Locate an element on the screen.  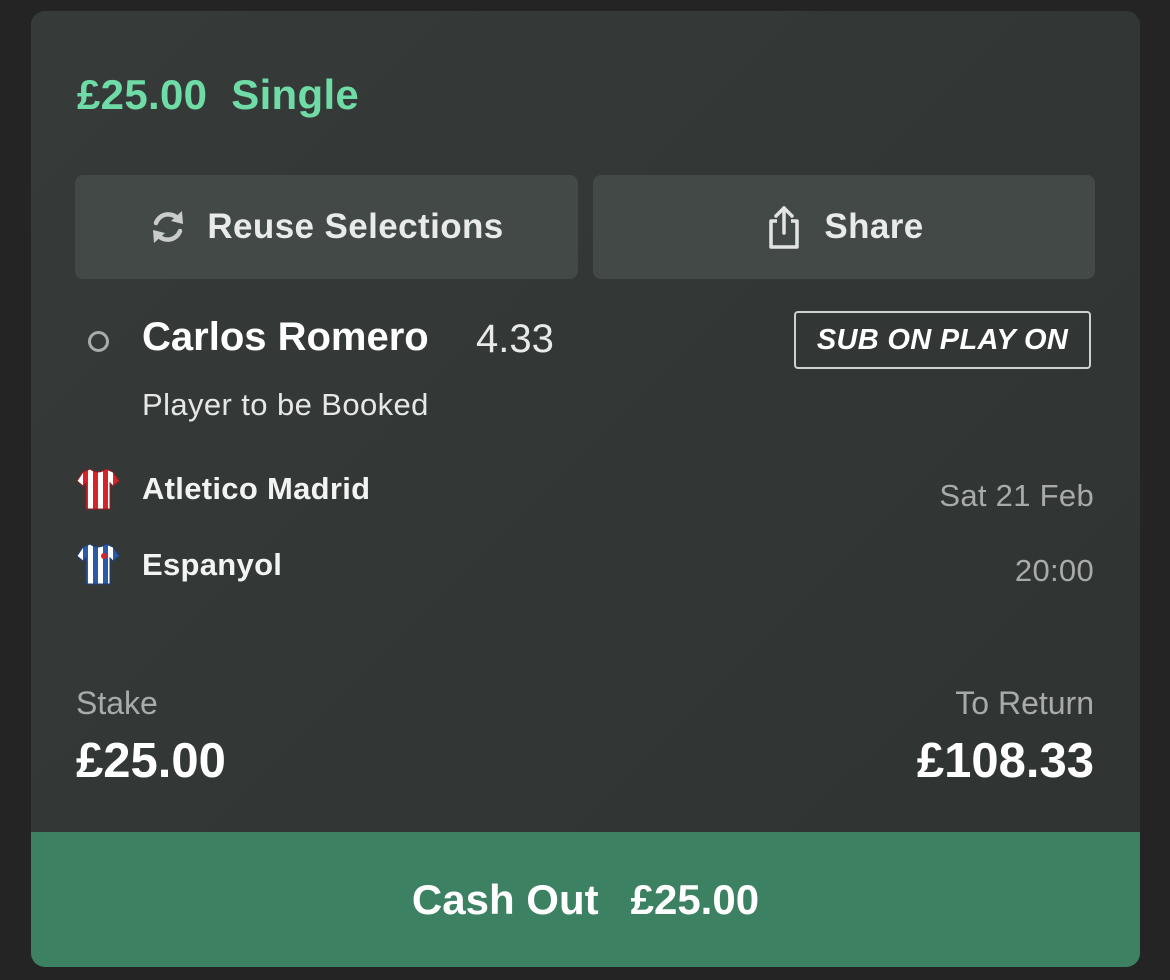
reuse-selections-label: Reuse Selections is located at coordinates (355, 226).